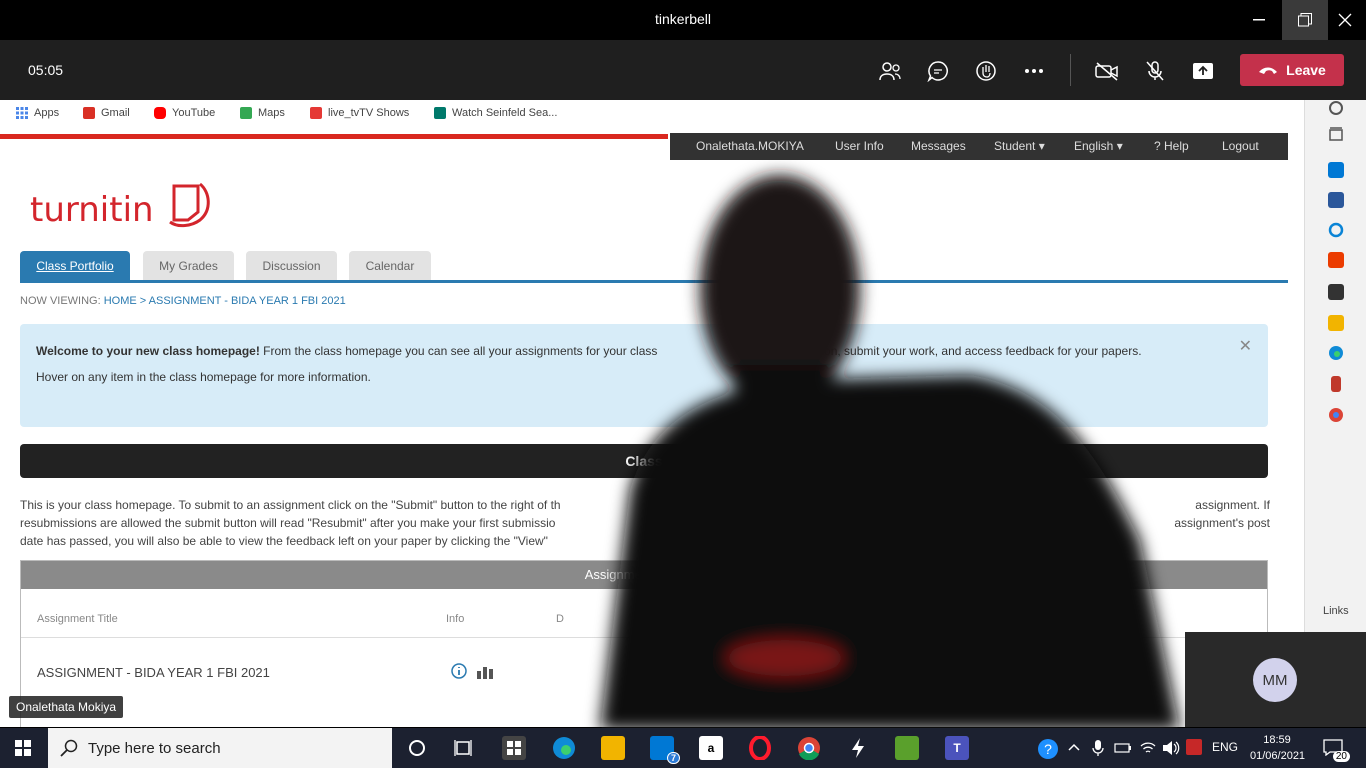 This screenshot has width=1366, height=768. I want to click on tab-calendar: Calendar, so click(390, 266).